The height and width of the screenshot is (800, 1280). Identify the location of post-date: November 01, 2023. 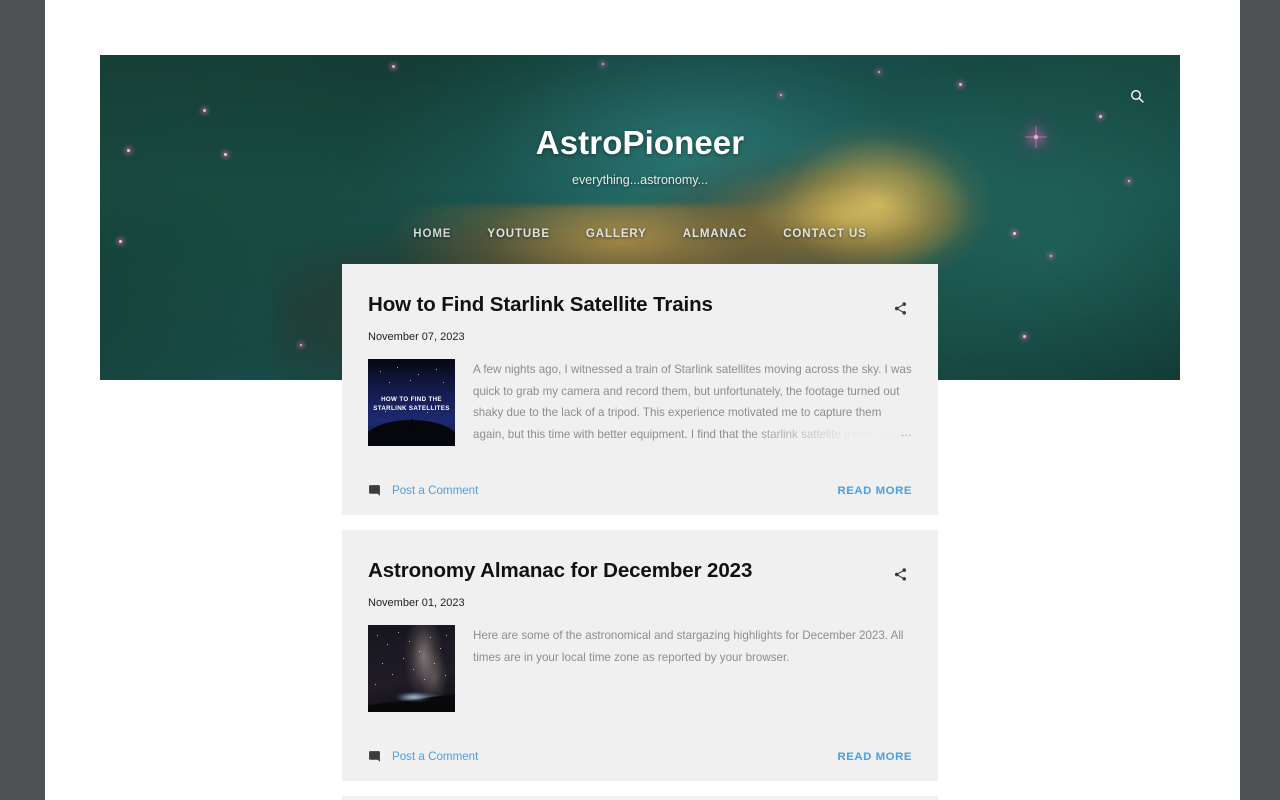
(640, 603).